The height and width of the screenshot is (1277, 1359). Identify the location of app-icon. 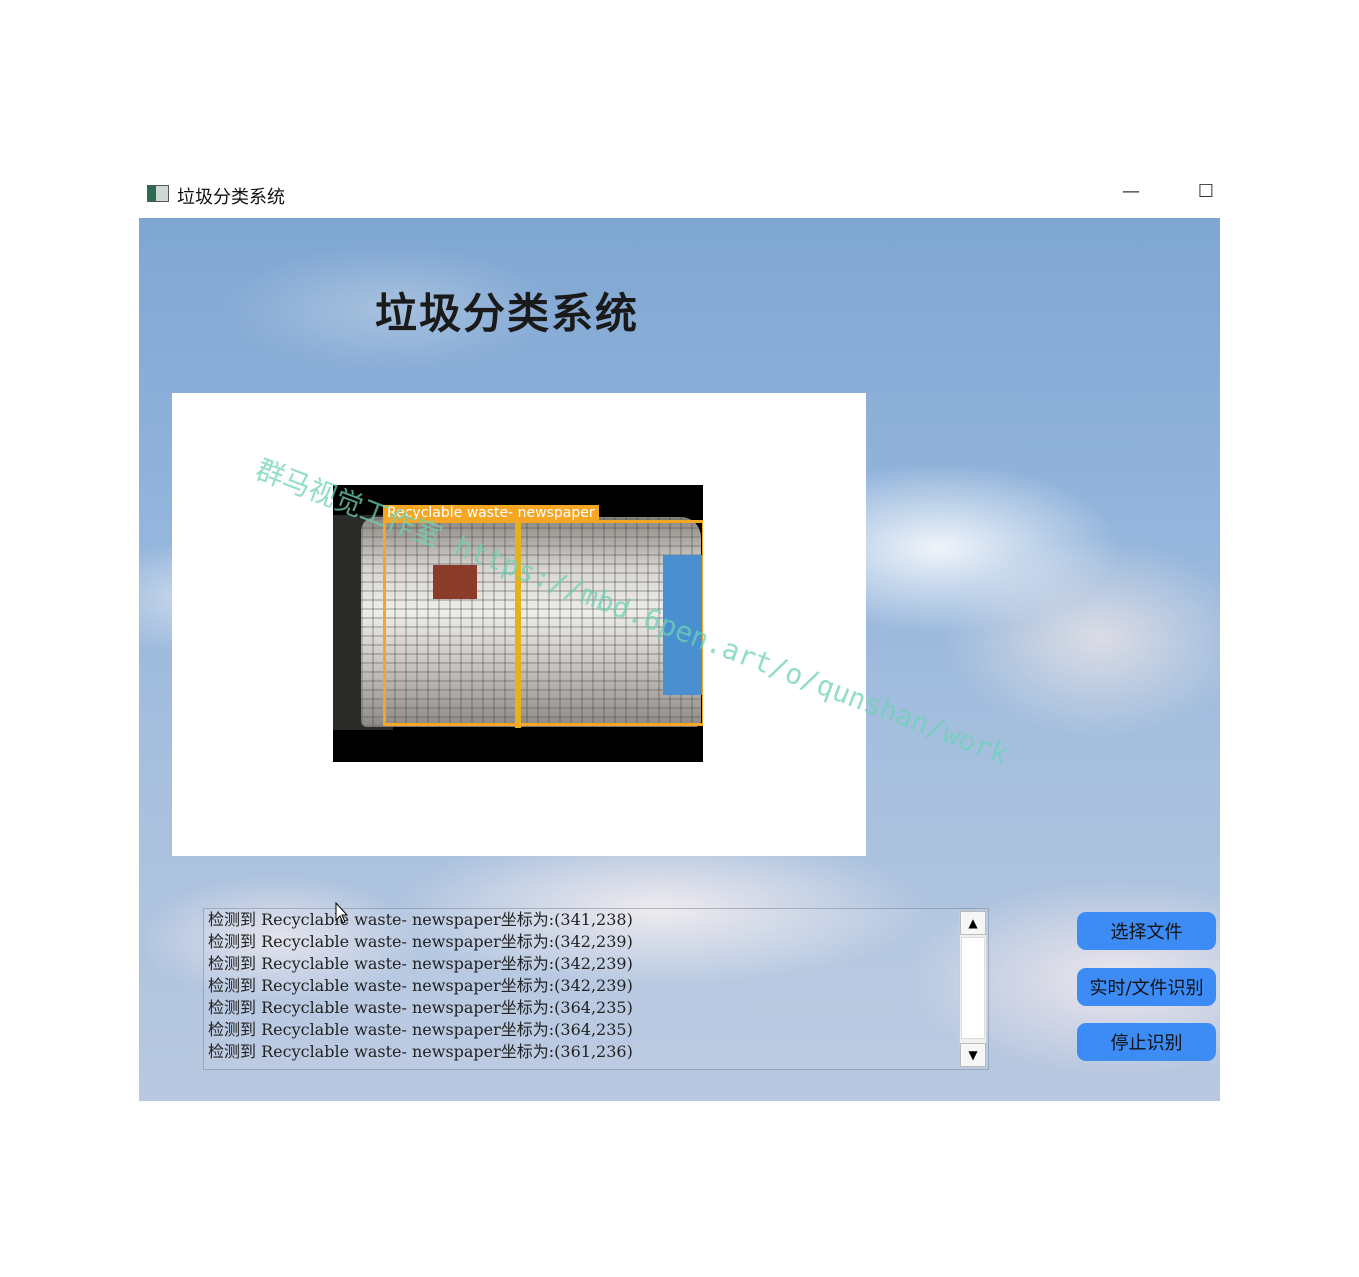
(158, 193).